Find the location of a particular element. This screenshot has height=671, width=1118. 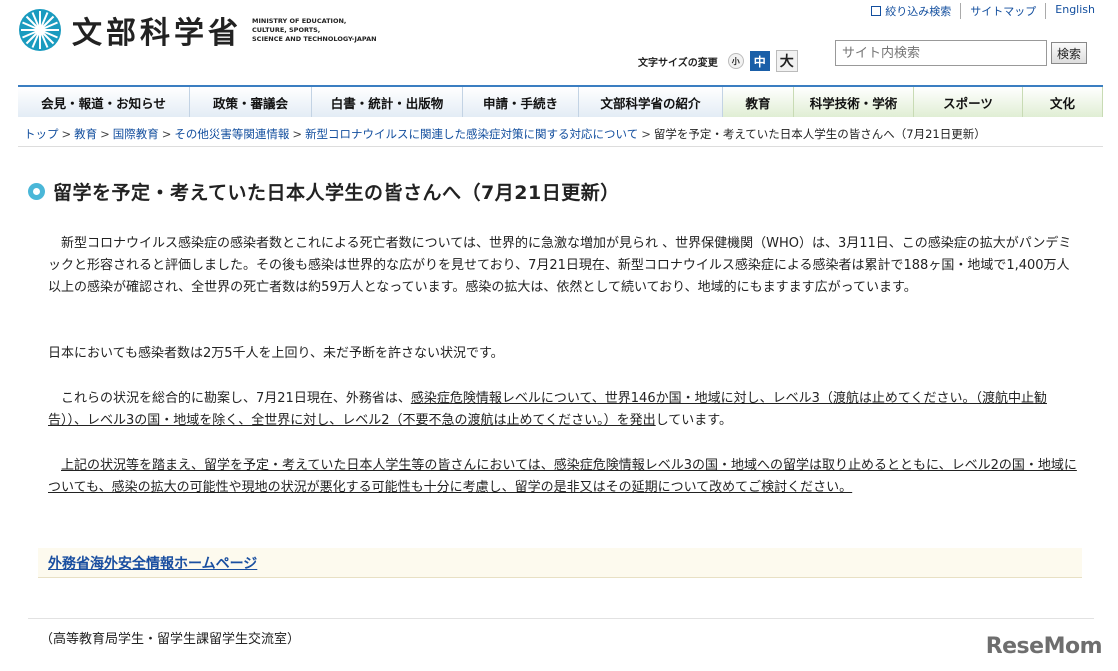

department-note: （高等教育局学生・留学生課留学生交流室） is located at coordinates (170, 639).